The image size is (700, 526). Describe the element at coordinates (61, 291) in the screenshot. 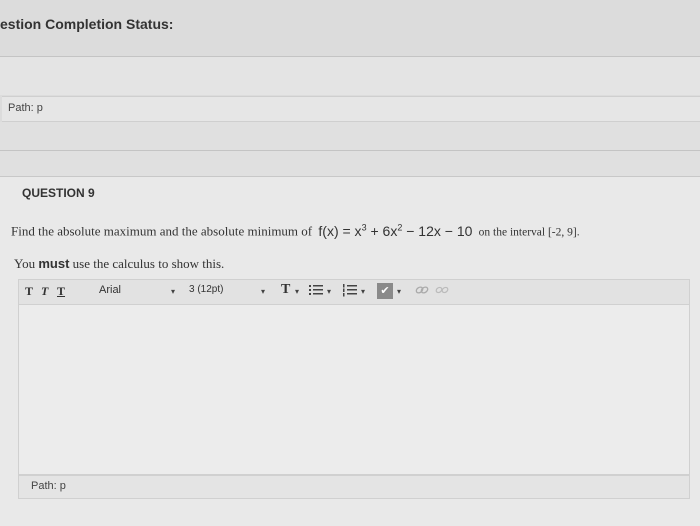

I see `underline-button: T` at that location.